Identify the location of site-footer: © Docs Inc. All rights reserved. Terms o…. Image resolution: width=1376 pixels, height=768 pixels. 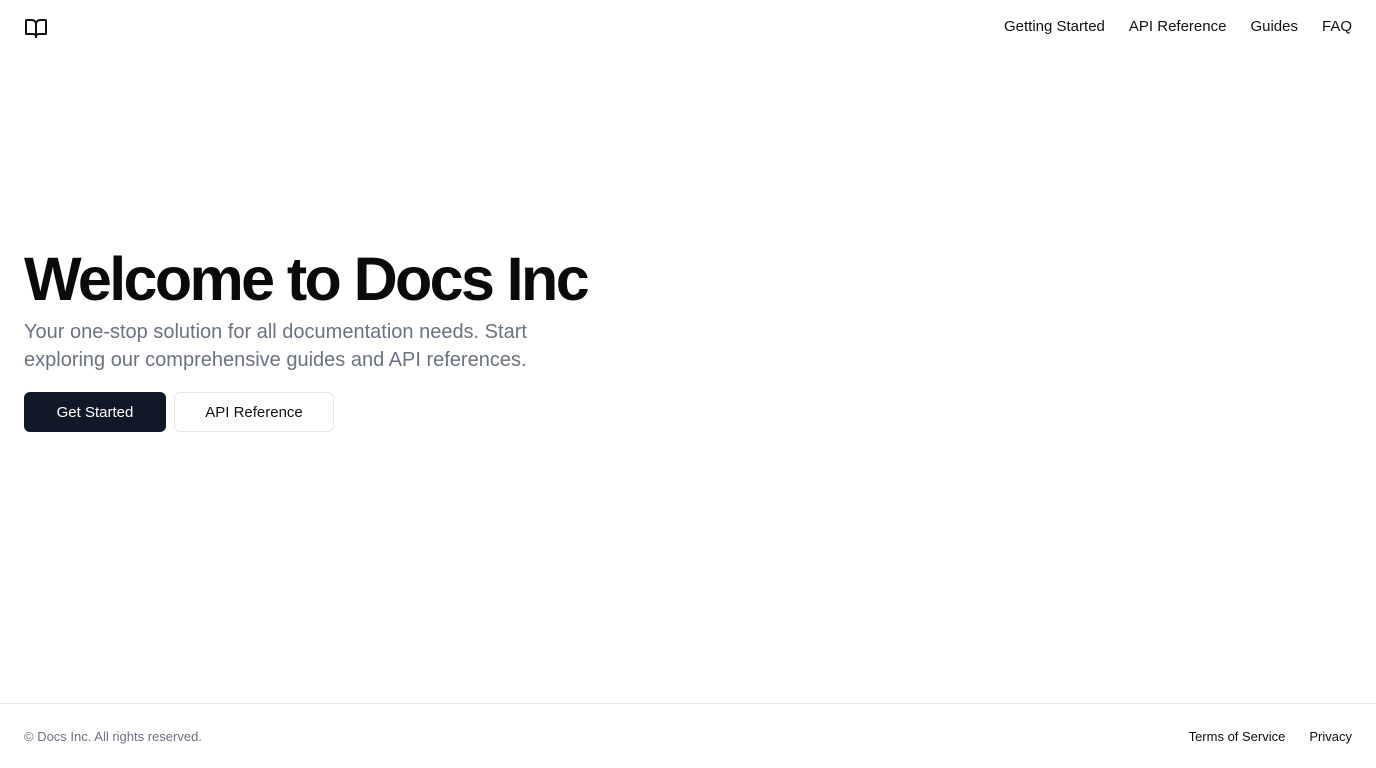
(688, 735).